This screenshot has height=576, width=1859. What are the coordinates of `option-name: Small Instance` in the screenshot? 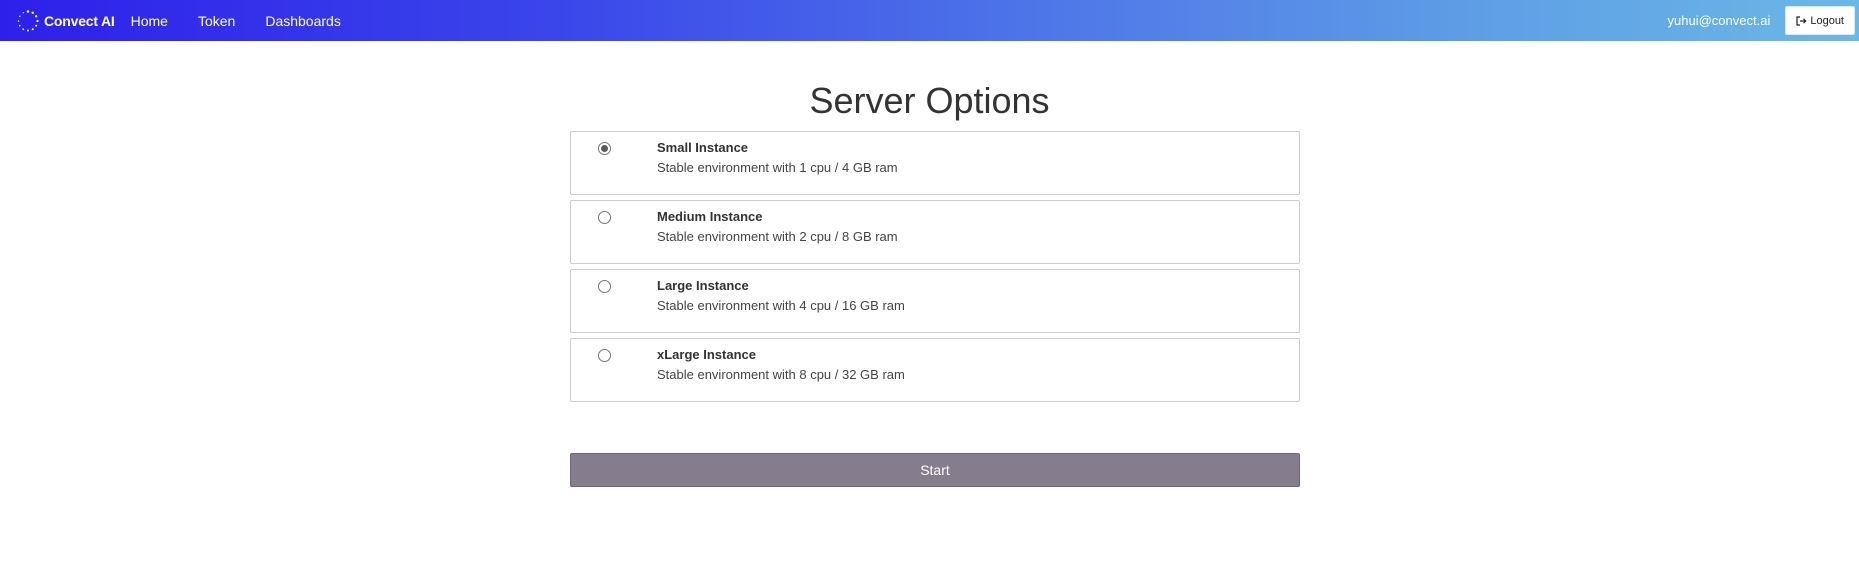 It's located at (703, 147).